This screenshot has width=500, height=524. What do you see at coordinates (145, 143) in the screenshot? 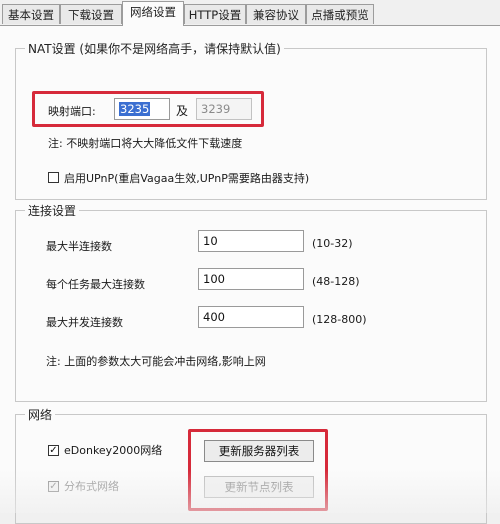
I see `nat-note: 注: 不映射端口将大大降低文件下载速度` at bounding box center [145, 143].